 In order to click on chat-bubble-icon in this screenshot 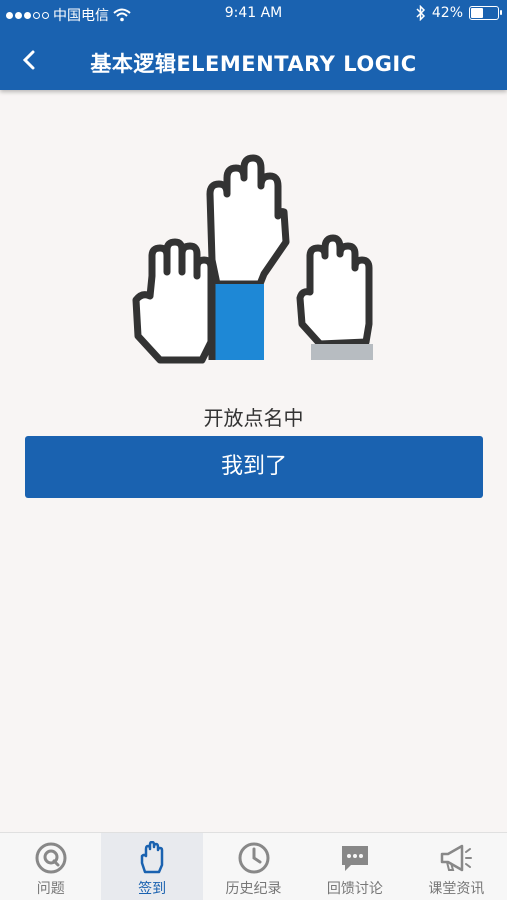, I will do `click(354, 858)`.